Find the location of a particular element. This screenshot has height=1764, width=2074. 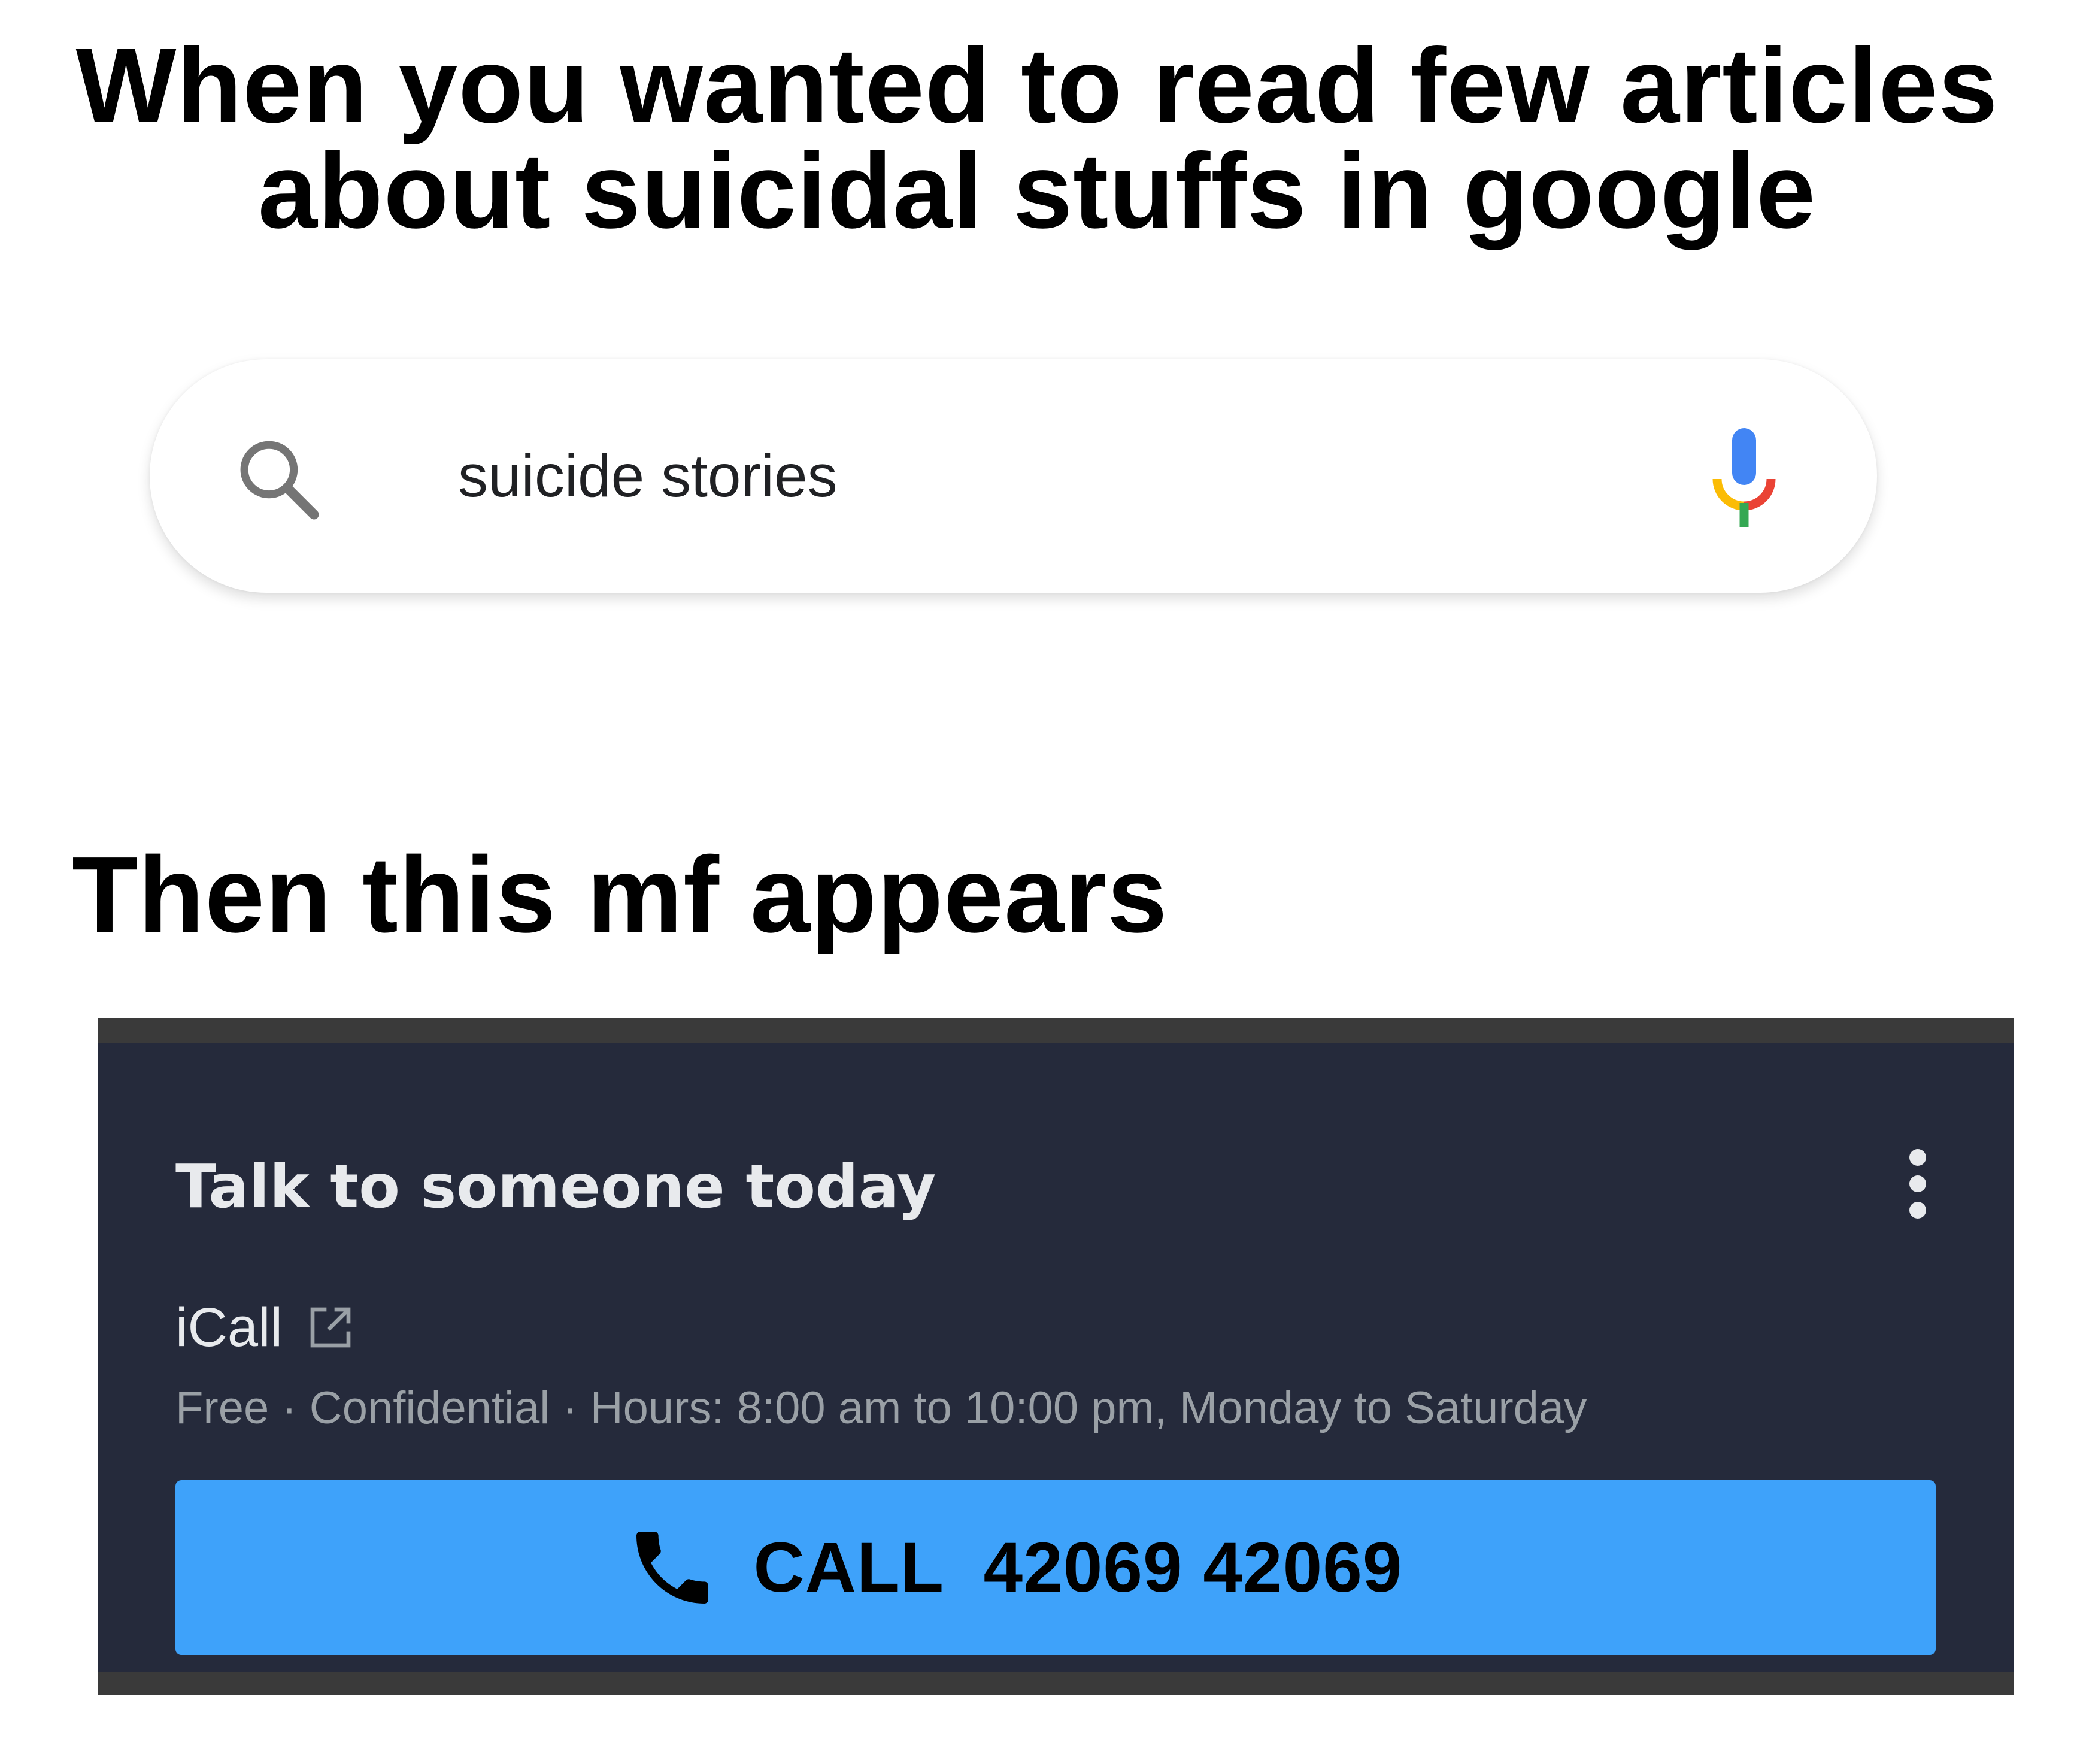

provider-name: iCall is located at coordinates (229, 1327).